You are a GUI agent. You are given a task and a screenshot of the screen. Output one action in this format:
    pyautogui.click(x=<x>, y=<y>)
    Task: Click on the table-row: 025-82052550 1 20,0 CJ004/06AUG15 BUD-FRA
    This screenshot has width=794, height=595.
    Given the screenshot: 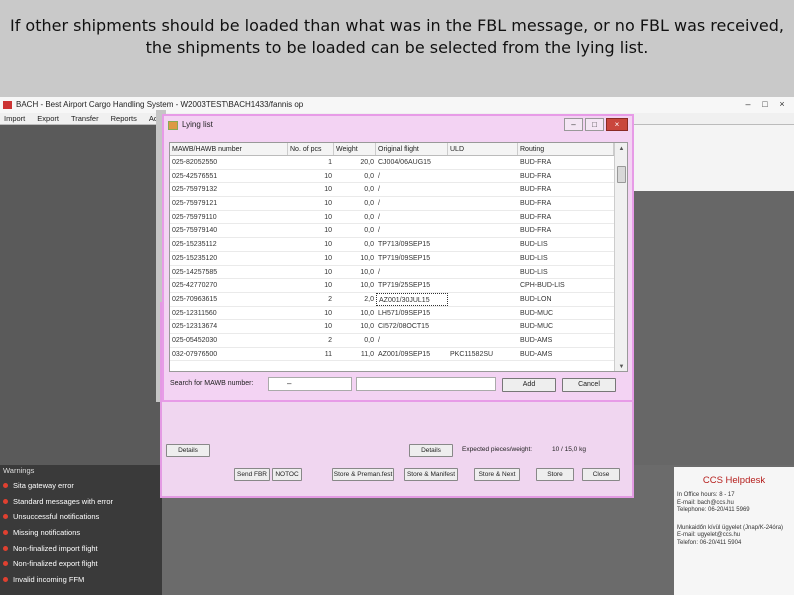 What is the action you would take?
    pyautogui.click(x=392, y=163)
    